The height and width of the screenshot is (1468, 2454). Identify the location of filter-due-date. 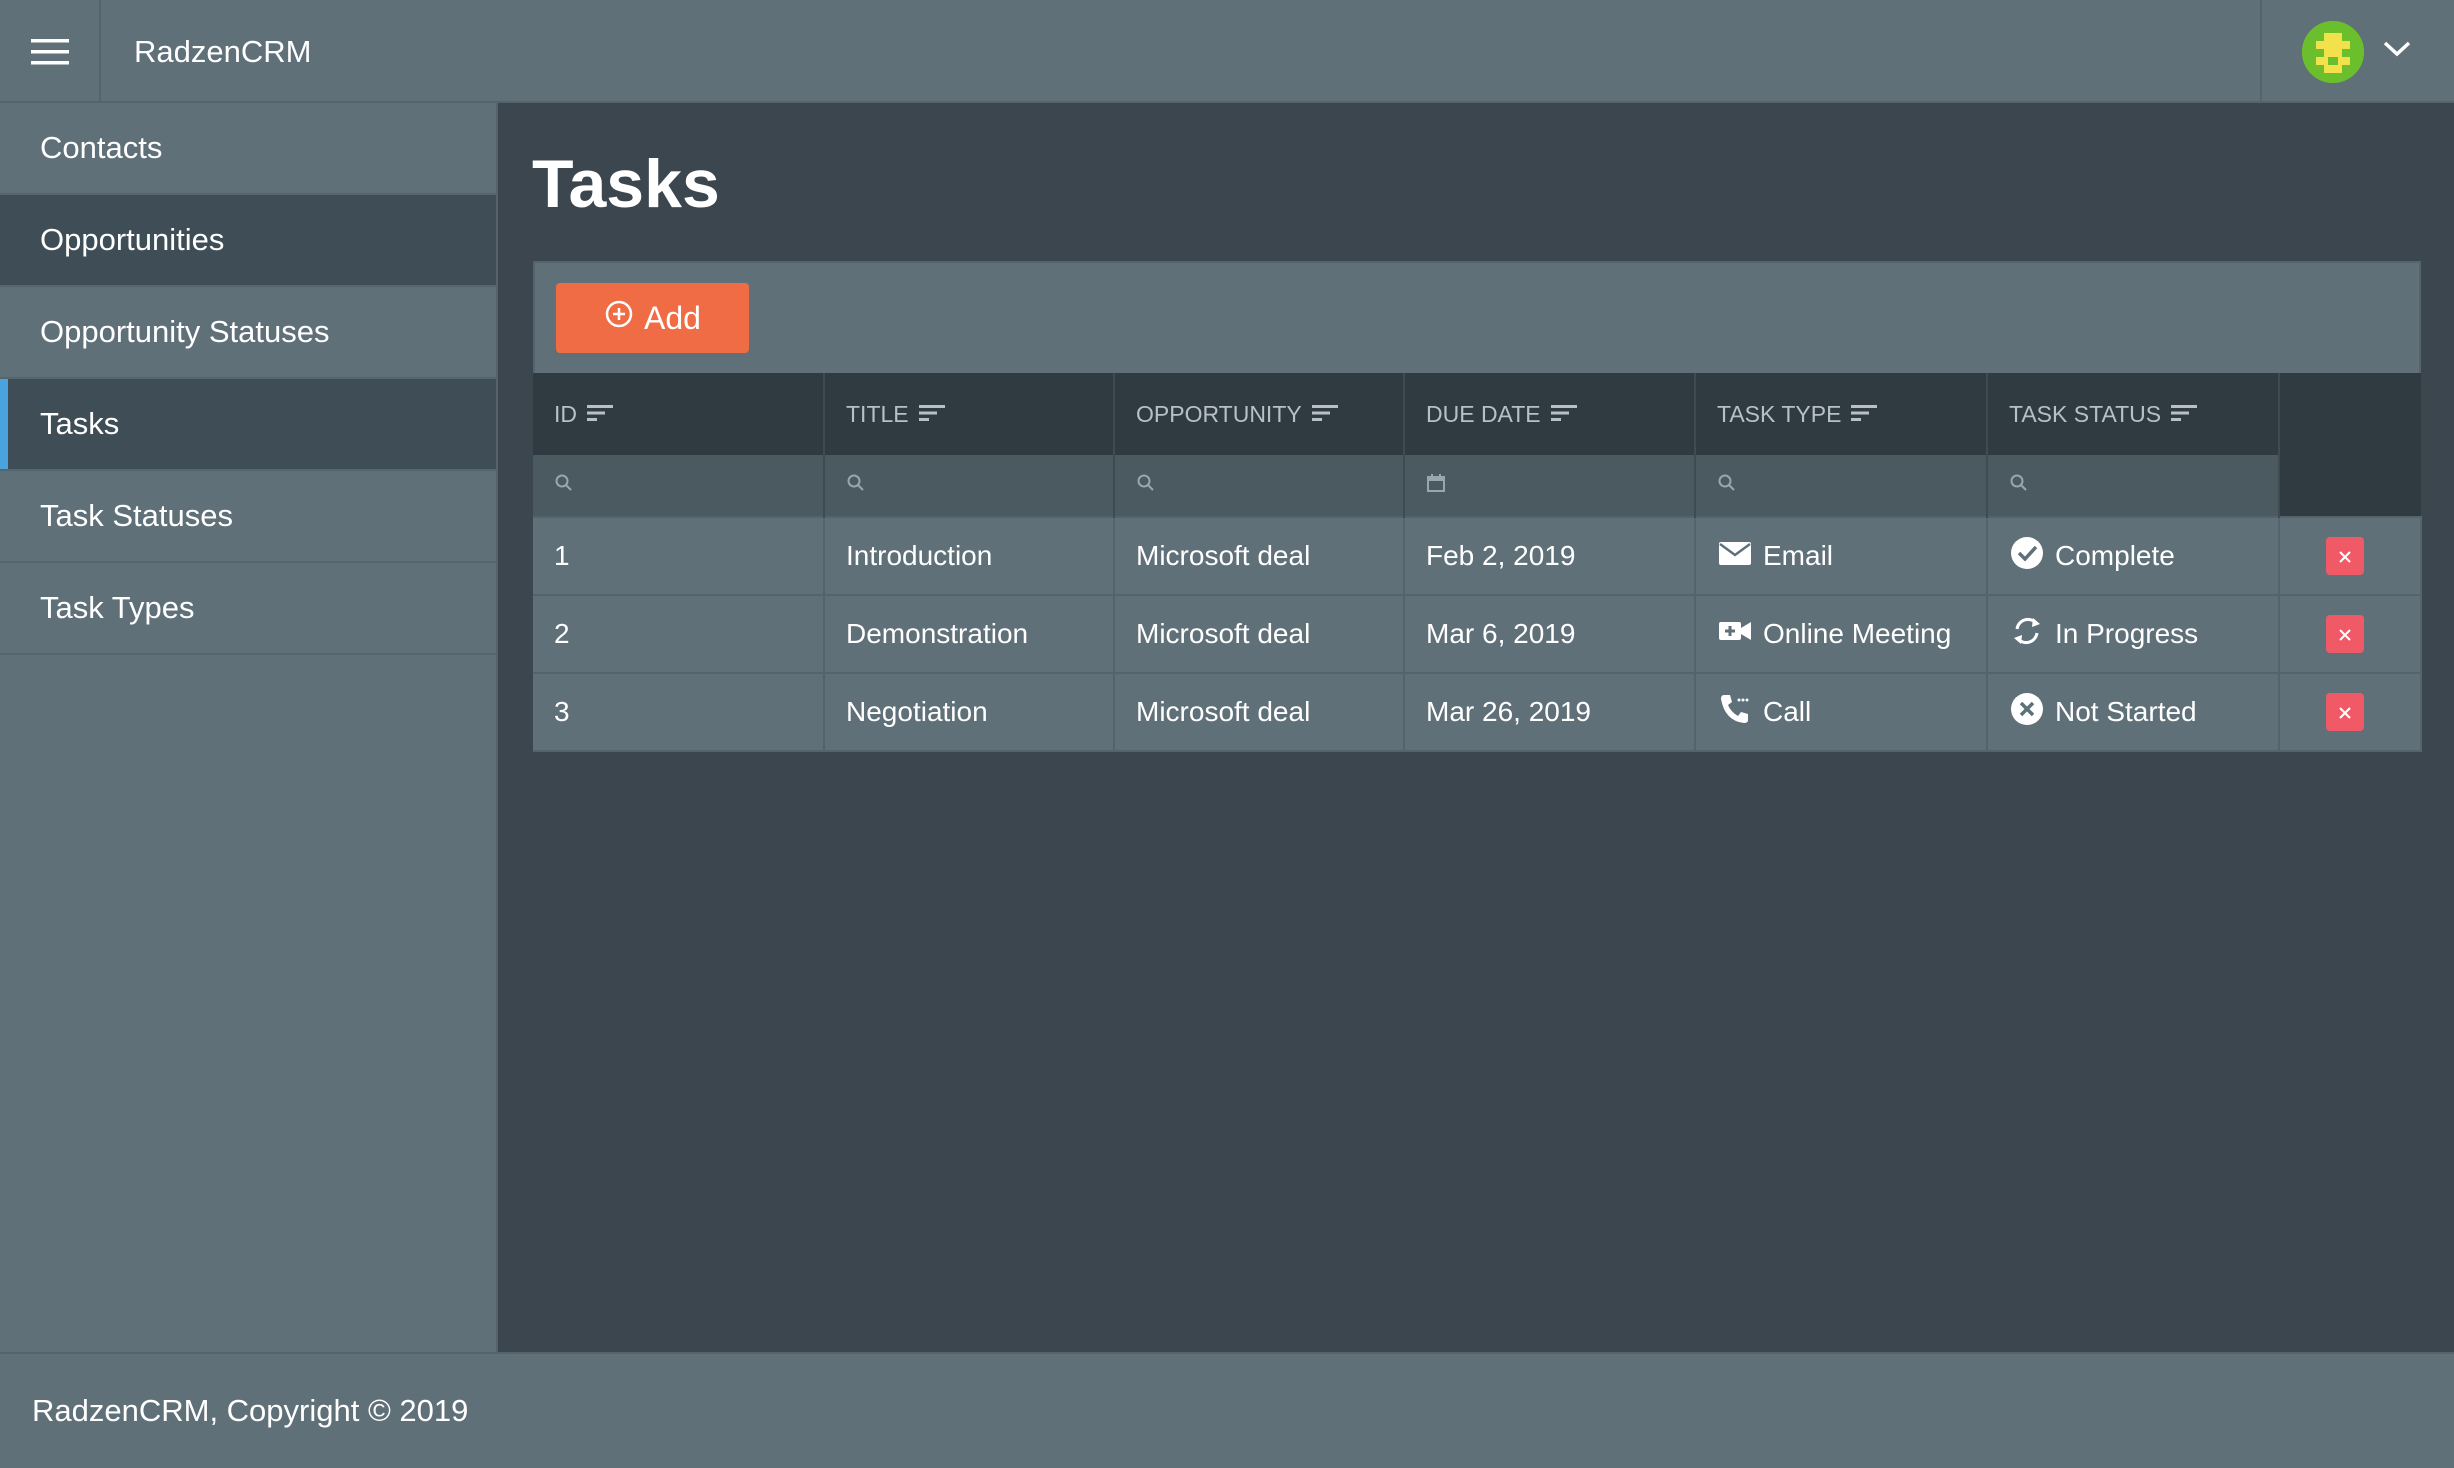
(1550, 486).